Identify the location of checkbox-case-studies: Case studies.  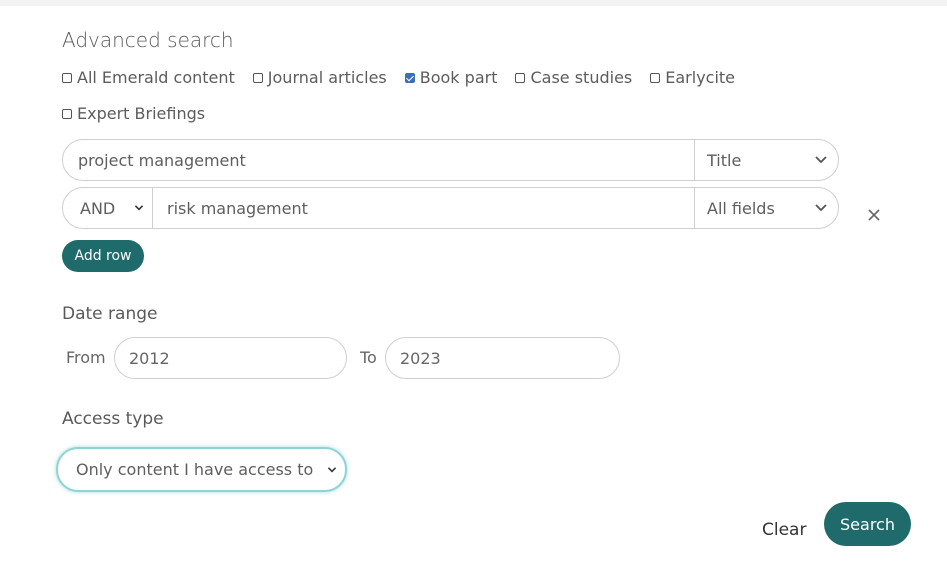
(573, 77).